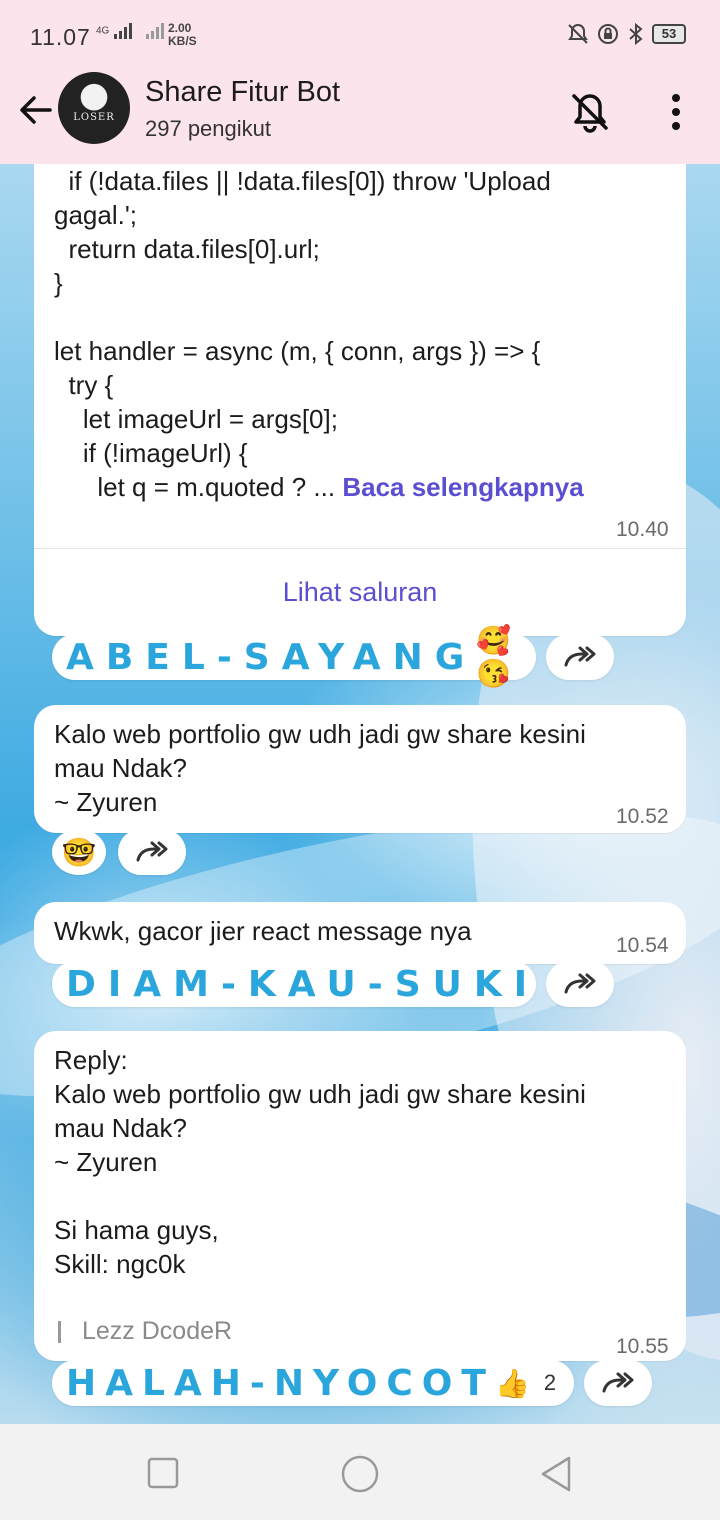 This screenshot has height=1520, width=720. I want to click on lock-rotation-icon, so click(608, 34).